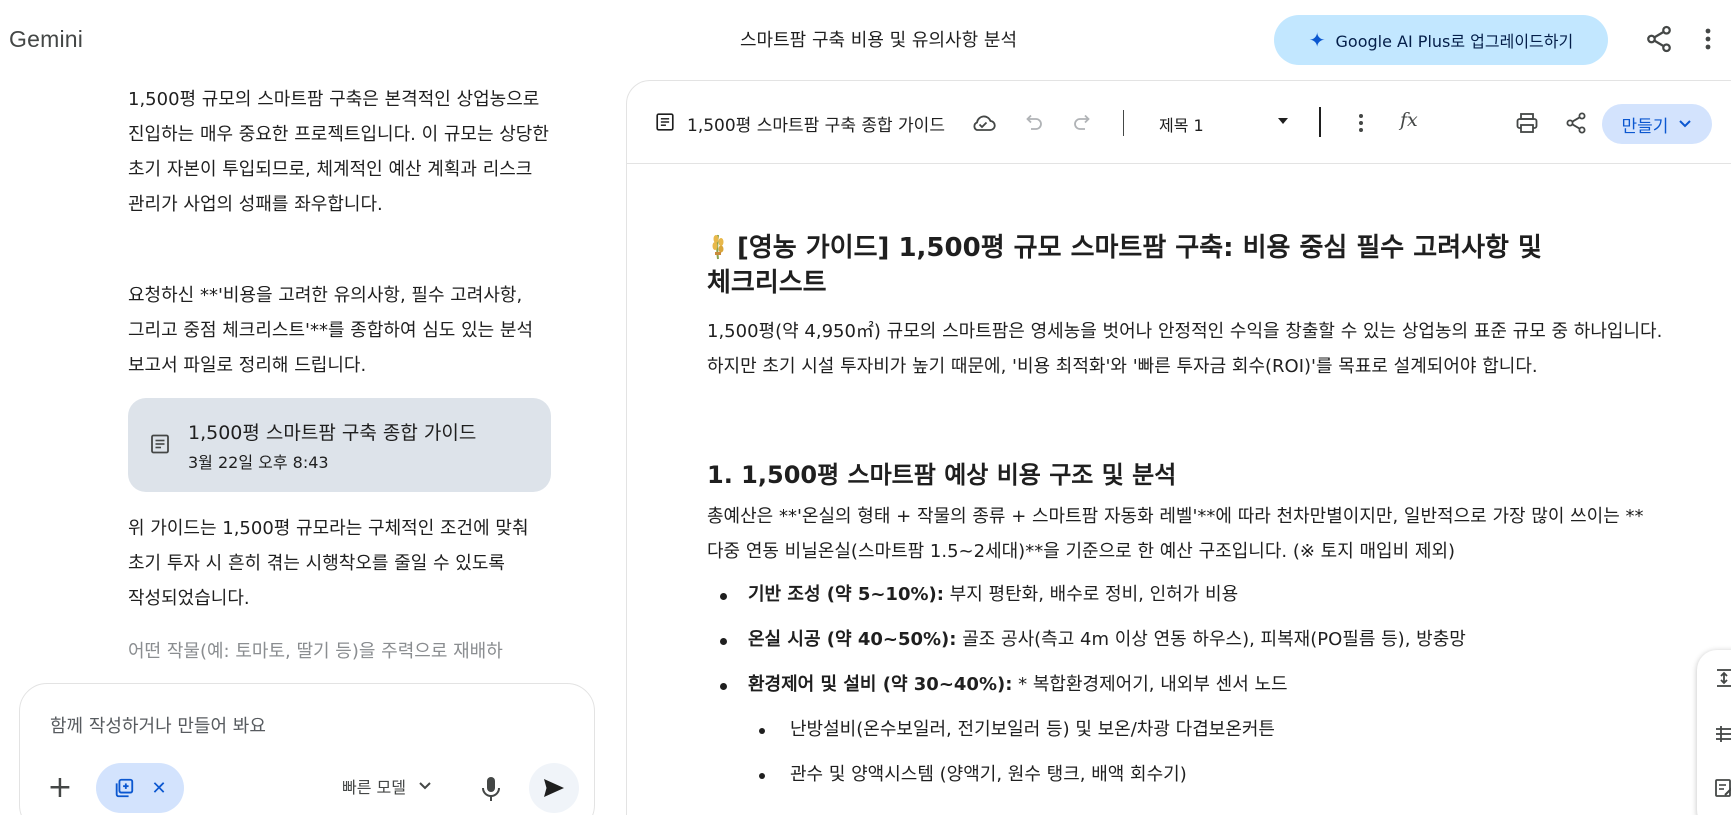 This screenshot has width=1731, height=815. I want to click on prompt-input: 함께 작성하거나 만들어 봐요, so click(158, 725).